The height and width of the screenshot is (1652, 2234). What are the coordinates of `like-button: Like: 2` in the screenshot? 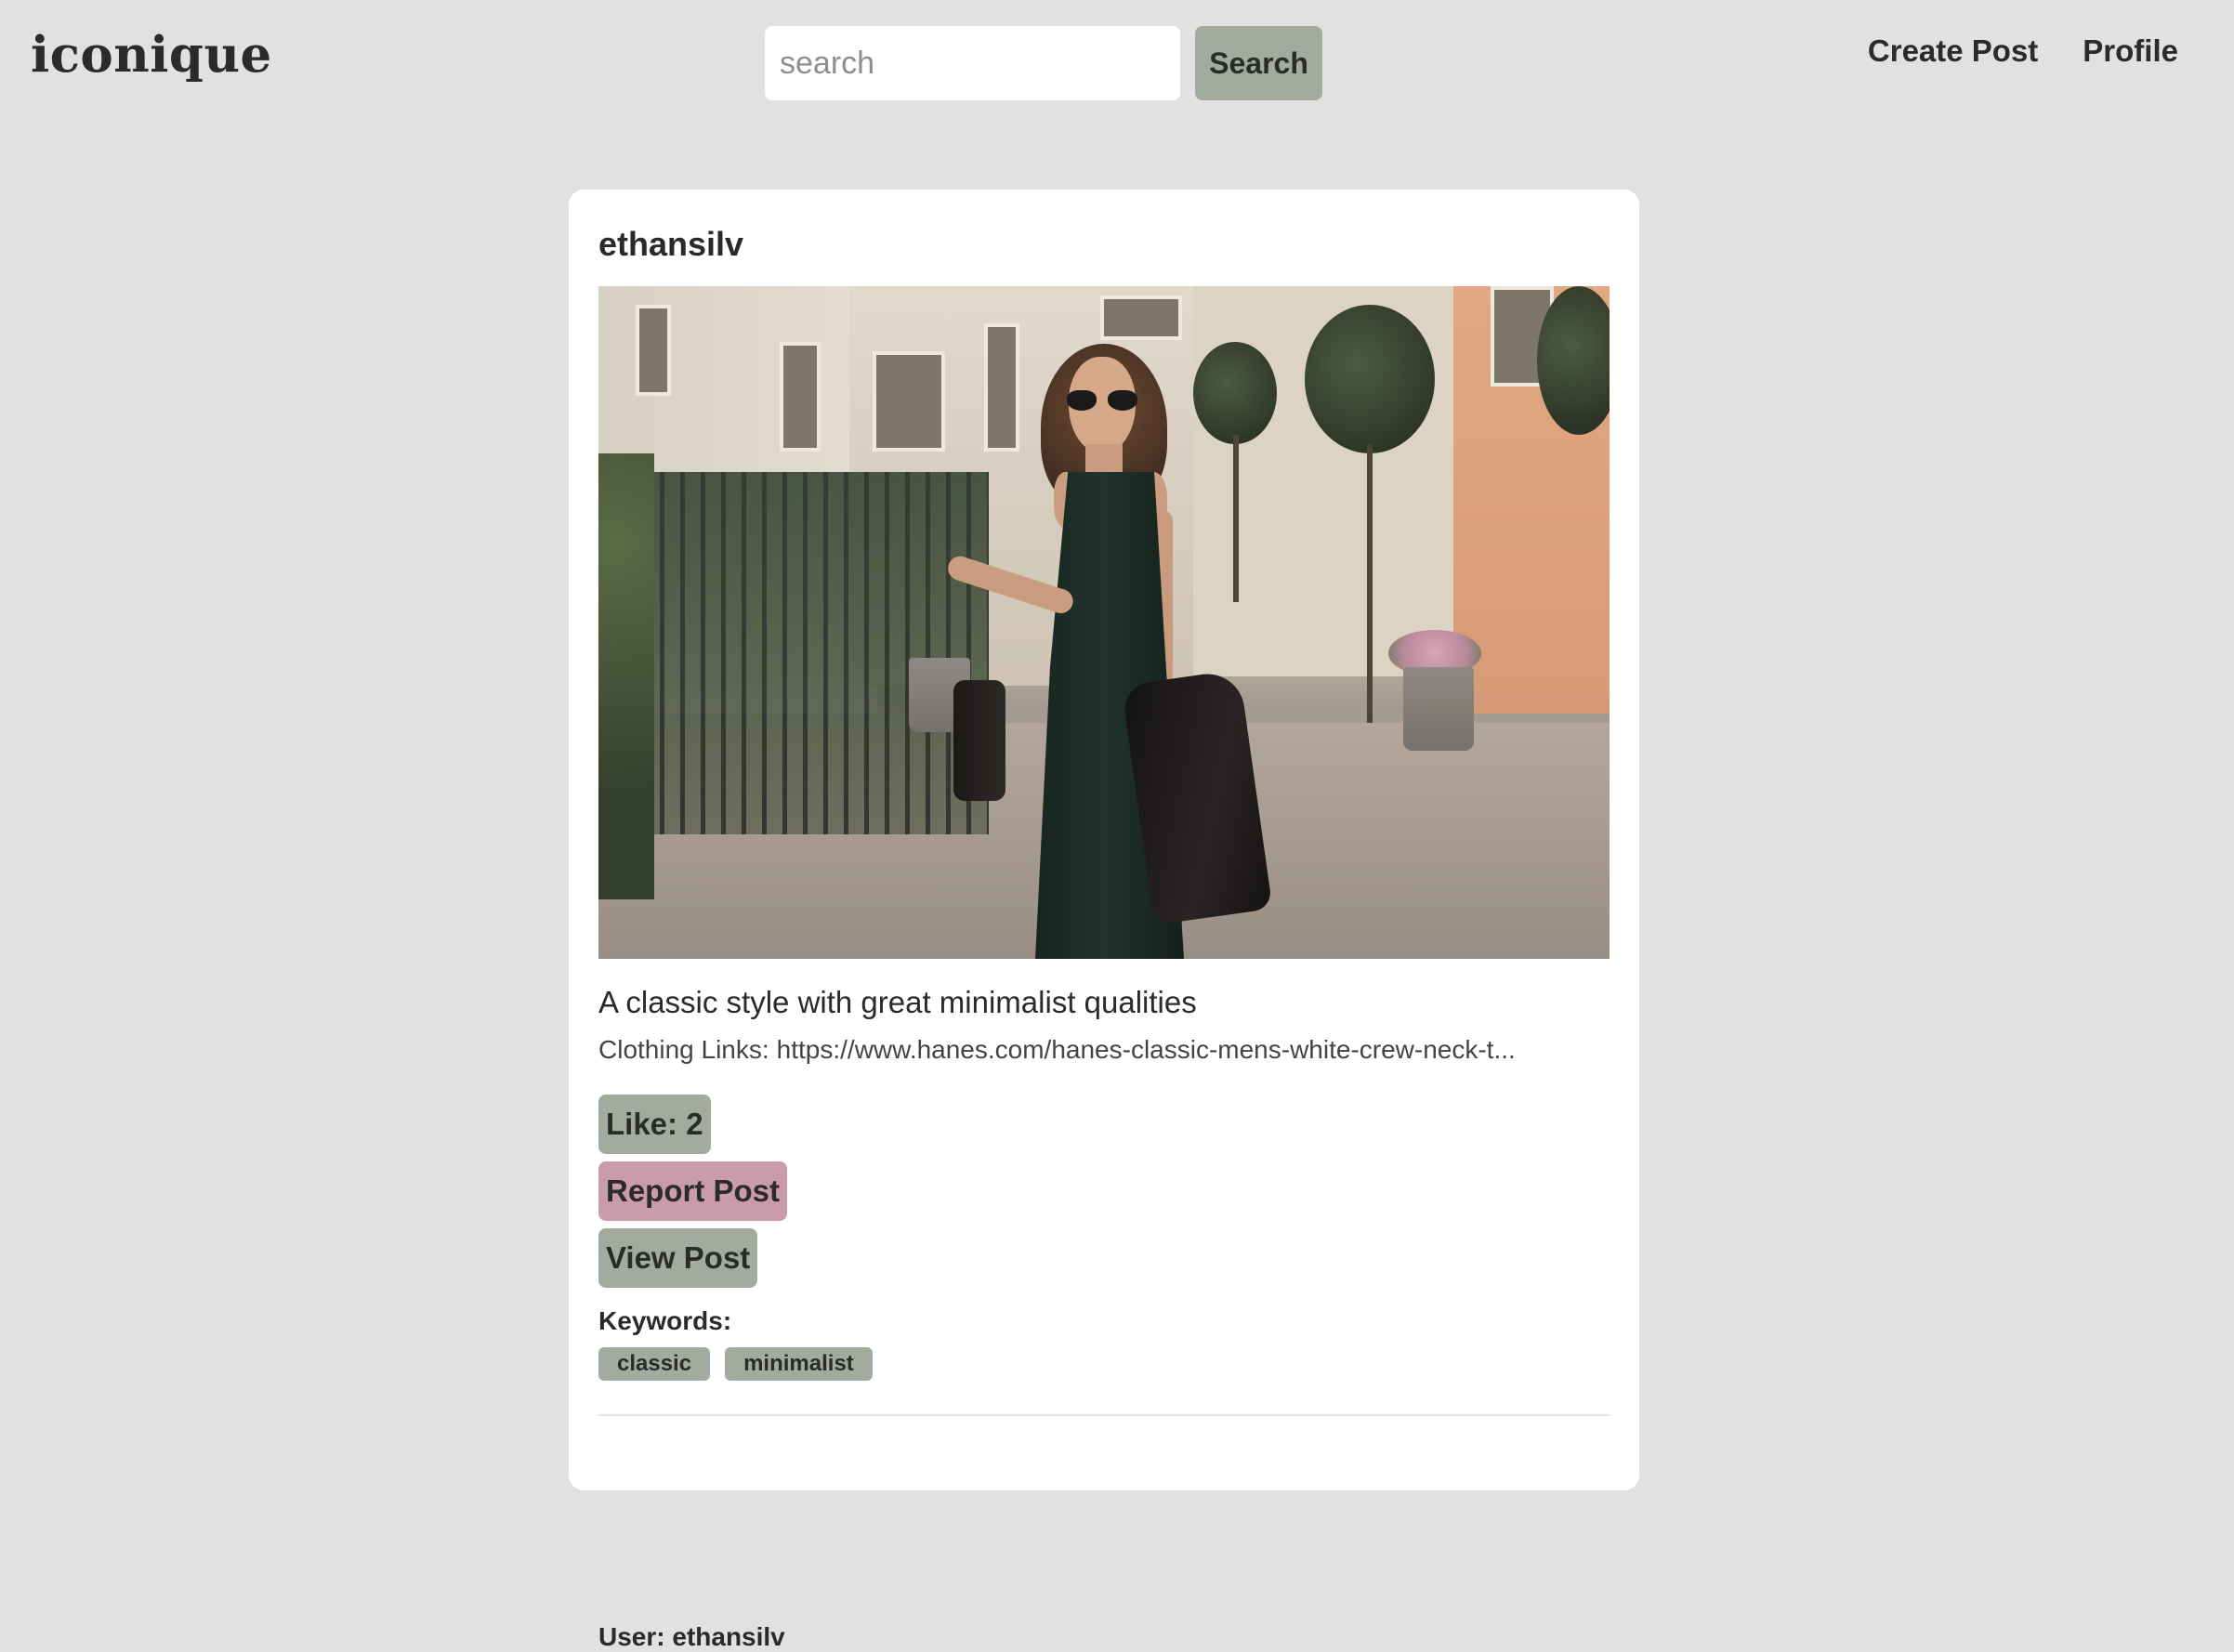 It's located at (654, 1124).